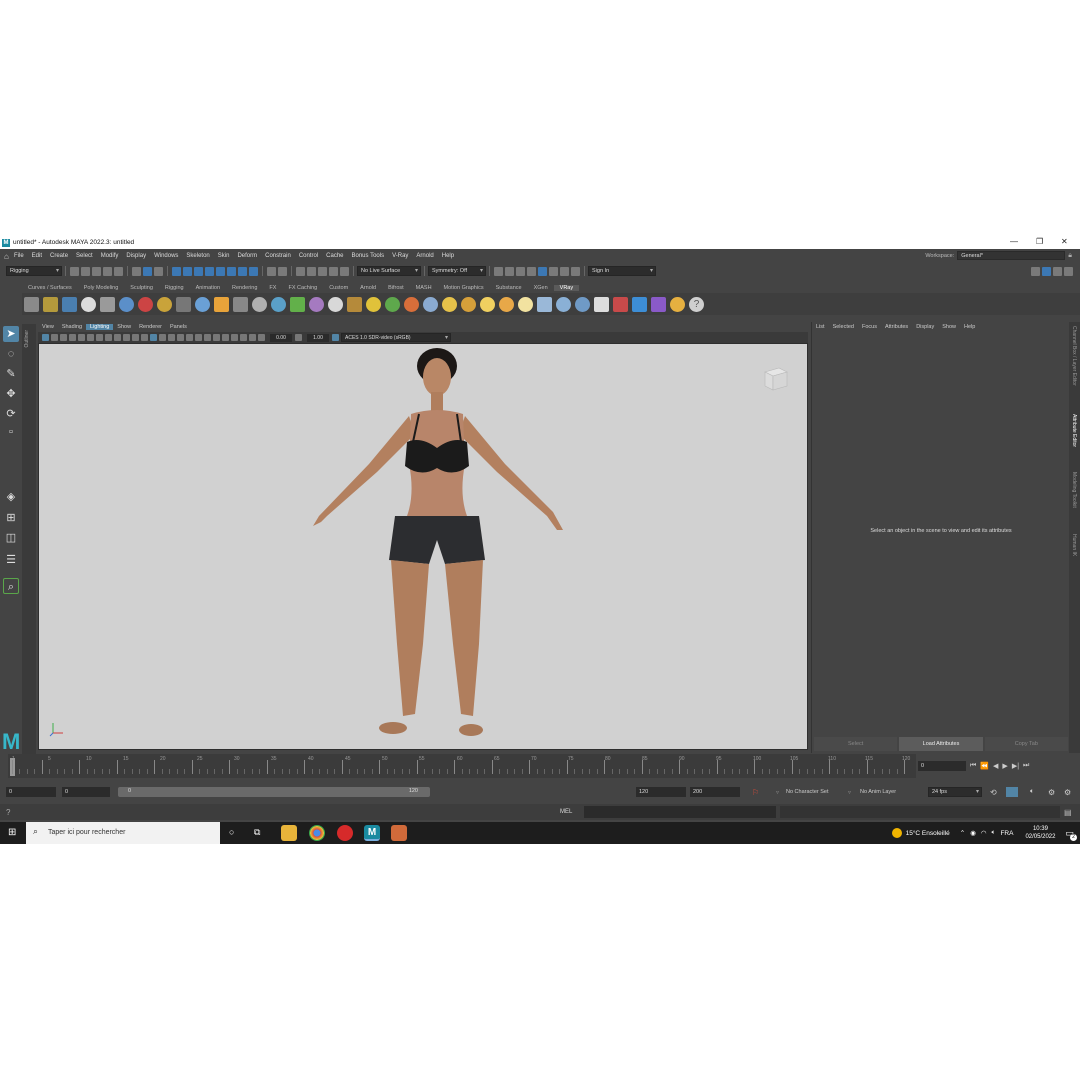 The height and width of the screenshot is (1080, 1080). What do you see at coordinates (563, 304) in the screenshot?
I see `ambient-light-icon` at bounding box center [563, 304].